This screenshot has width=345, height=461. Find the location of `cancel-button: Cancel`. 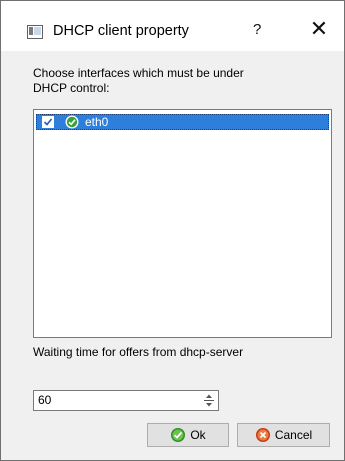

cancel-button: Cancel is located at coordinates (283, 435).